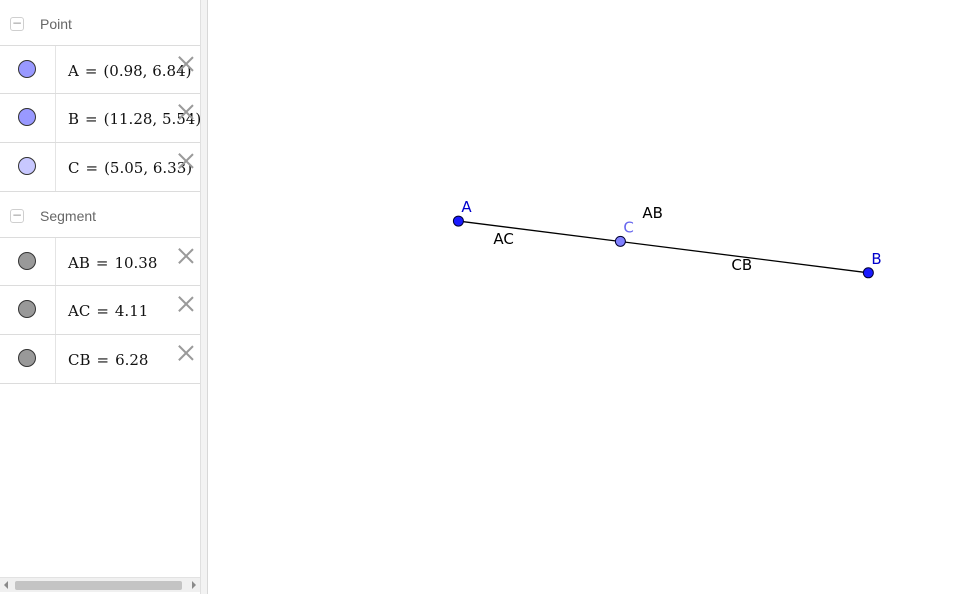 The width and height of the screenshot is (977, 598). Describe the element at coordinates (132, 360) in the screenshot. I see `object-value: 6.28` at that location.